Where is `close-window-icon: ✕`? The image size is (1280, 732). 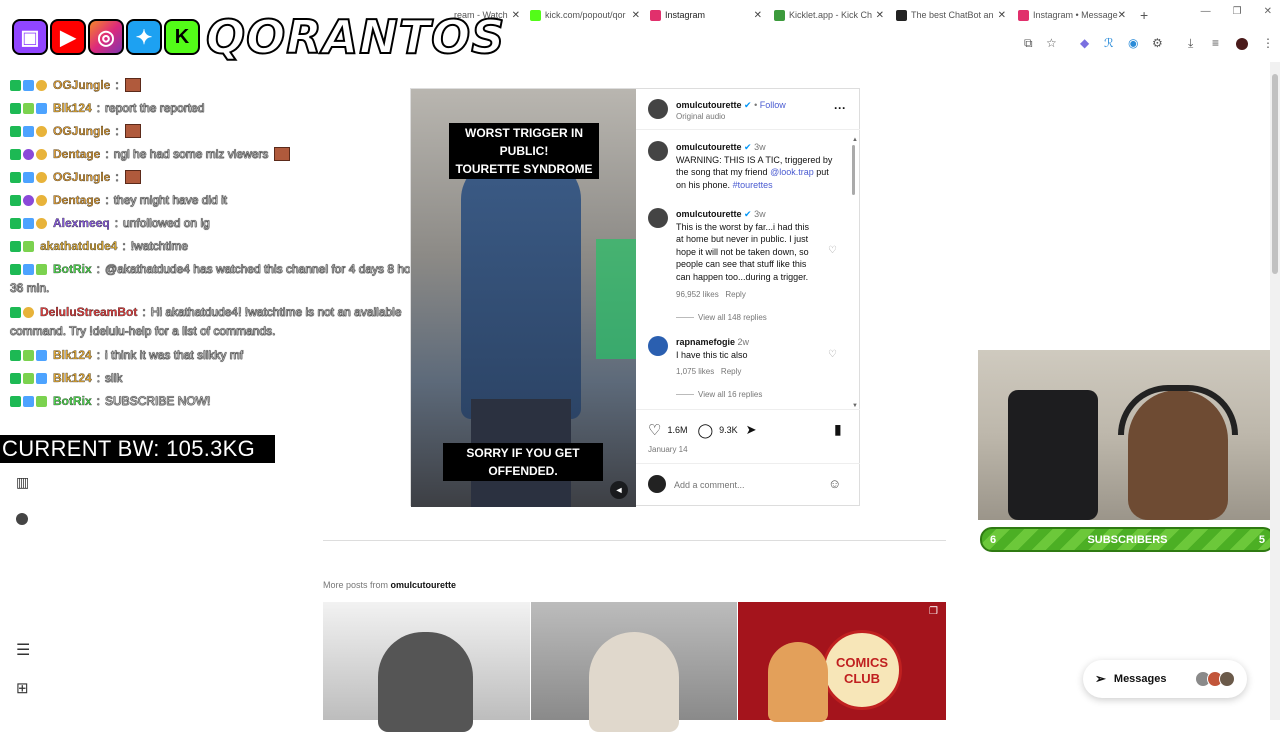 close-window-icon: ✕ is located at coordinates (1268, 11).